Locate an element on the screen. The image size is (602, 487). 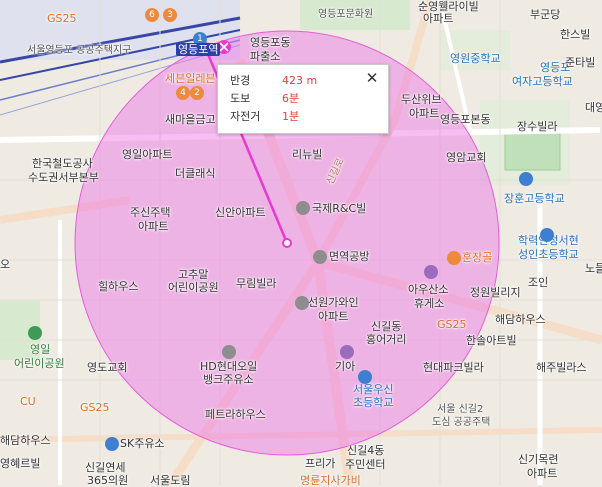
store-label: CU is located at coordinates (28, 401).